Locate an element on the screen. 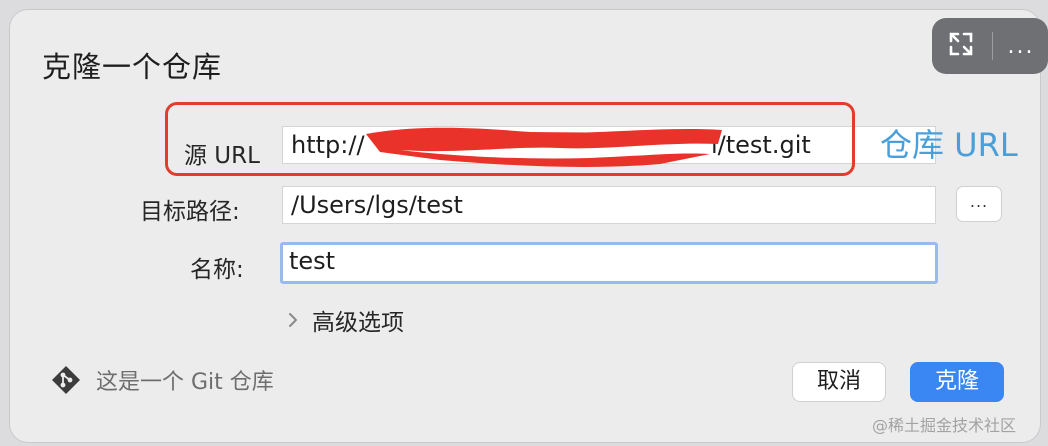  highlight-box is located at coordinates (510, 139).